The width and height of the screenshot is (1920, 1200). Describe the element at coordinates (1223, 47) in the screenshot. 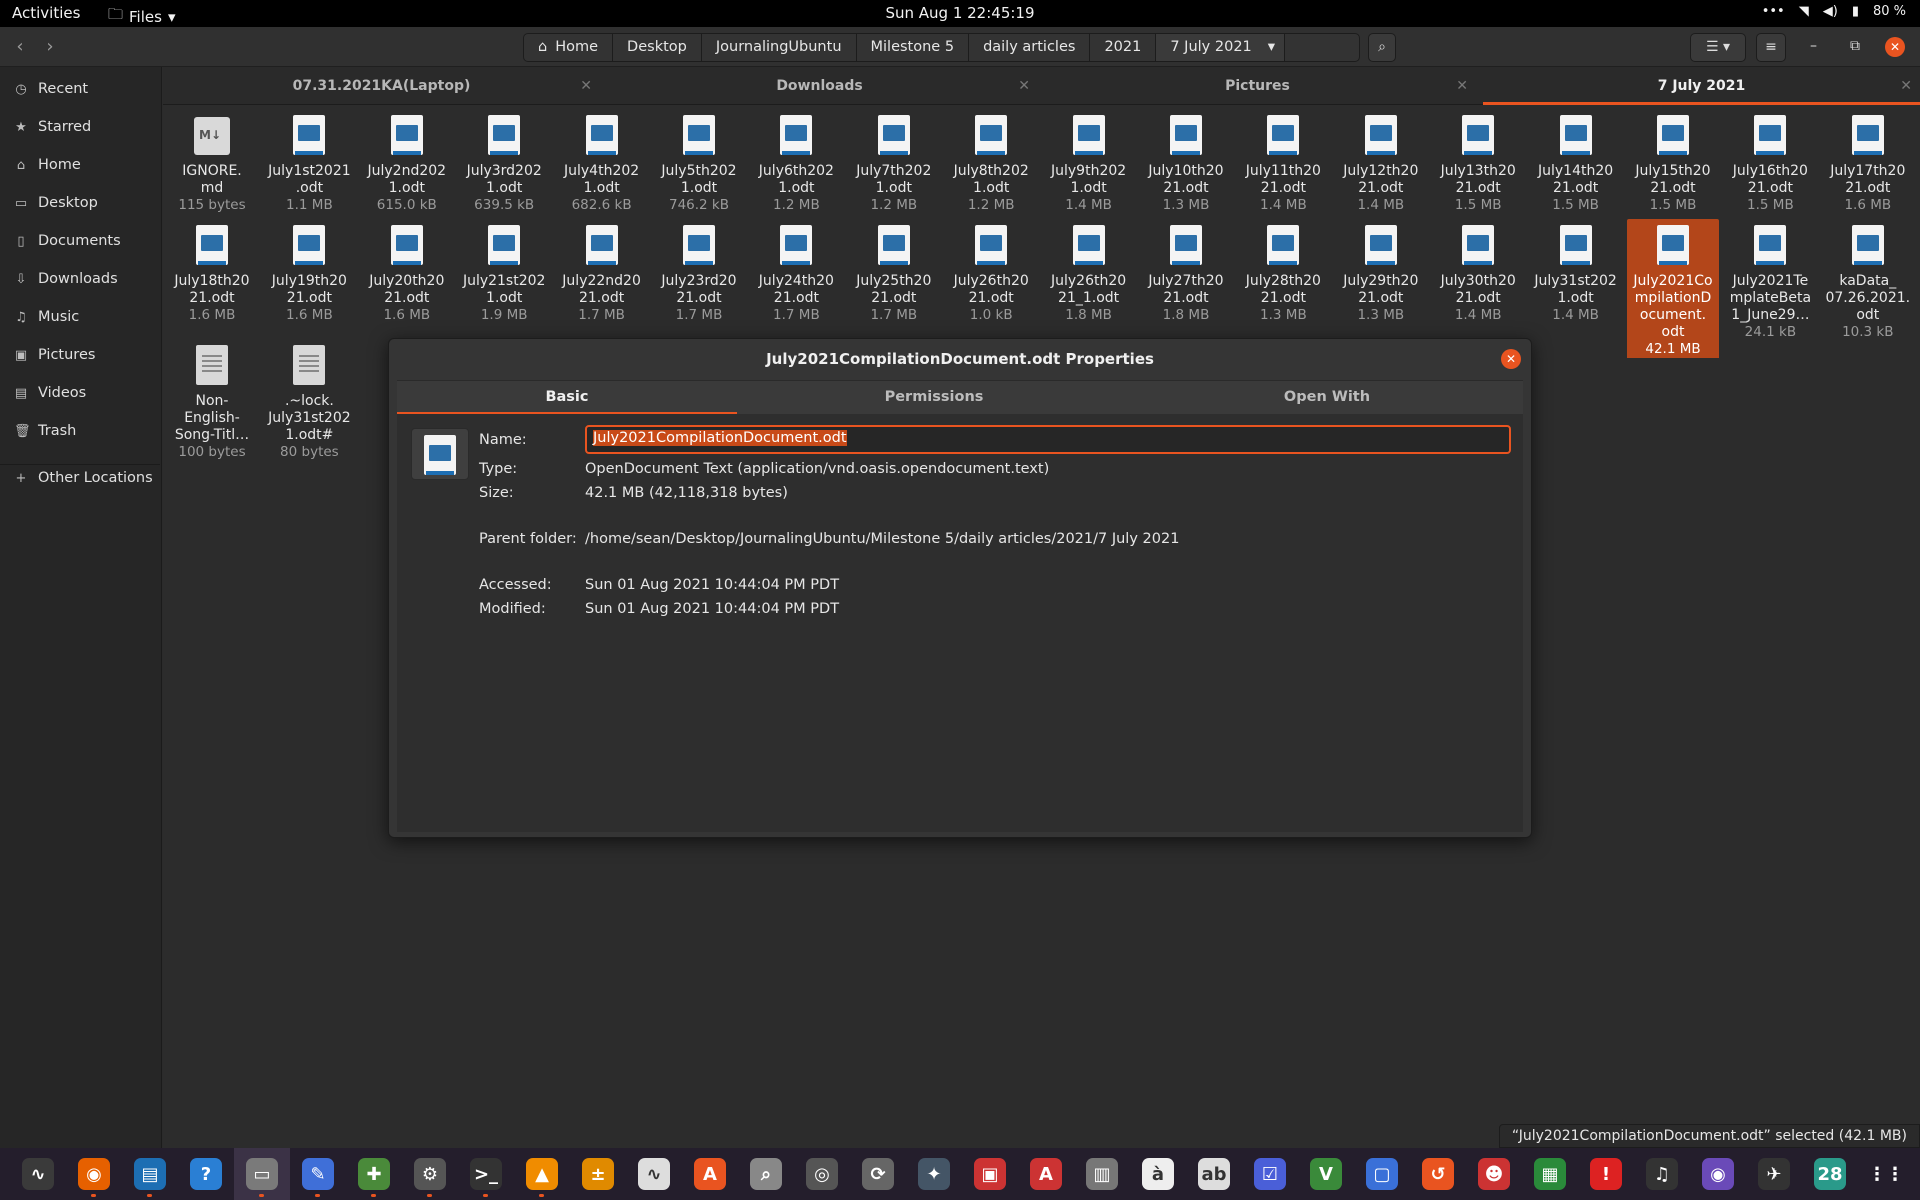

I see `crumb-7-july-2021: 7 July 2021 ▾` at that location.